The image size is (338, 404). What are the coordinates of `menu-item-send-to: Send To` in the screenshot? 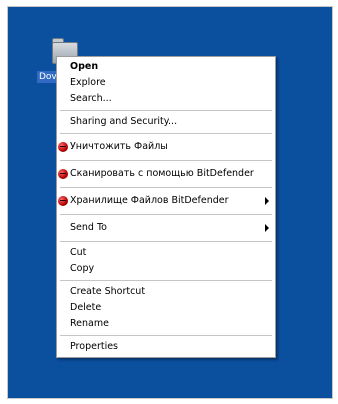 It's located at (166, 228).